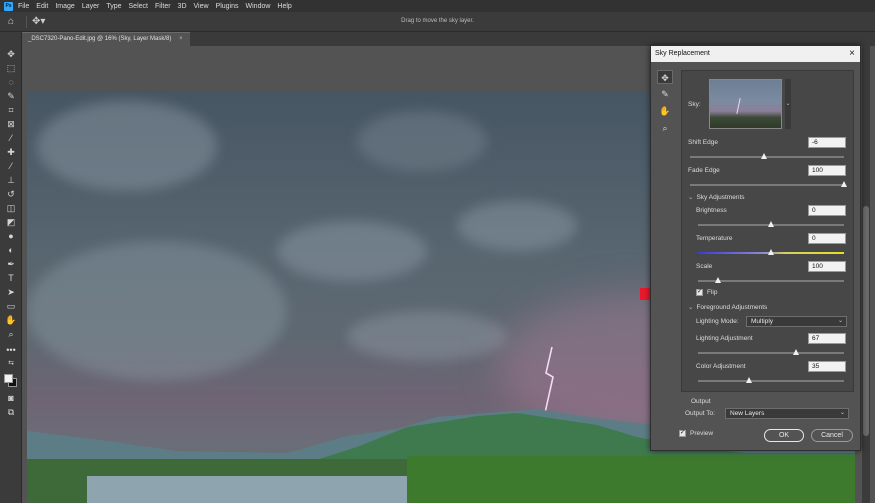 The image size is (875, 503). I want to click on lighting-adjustment-slider-thumb, so click(795, 352).